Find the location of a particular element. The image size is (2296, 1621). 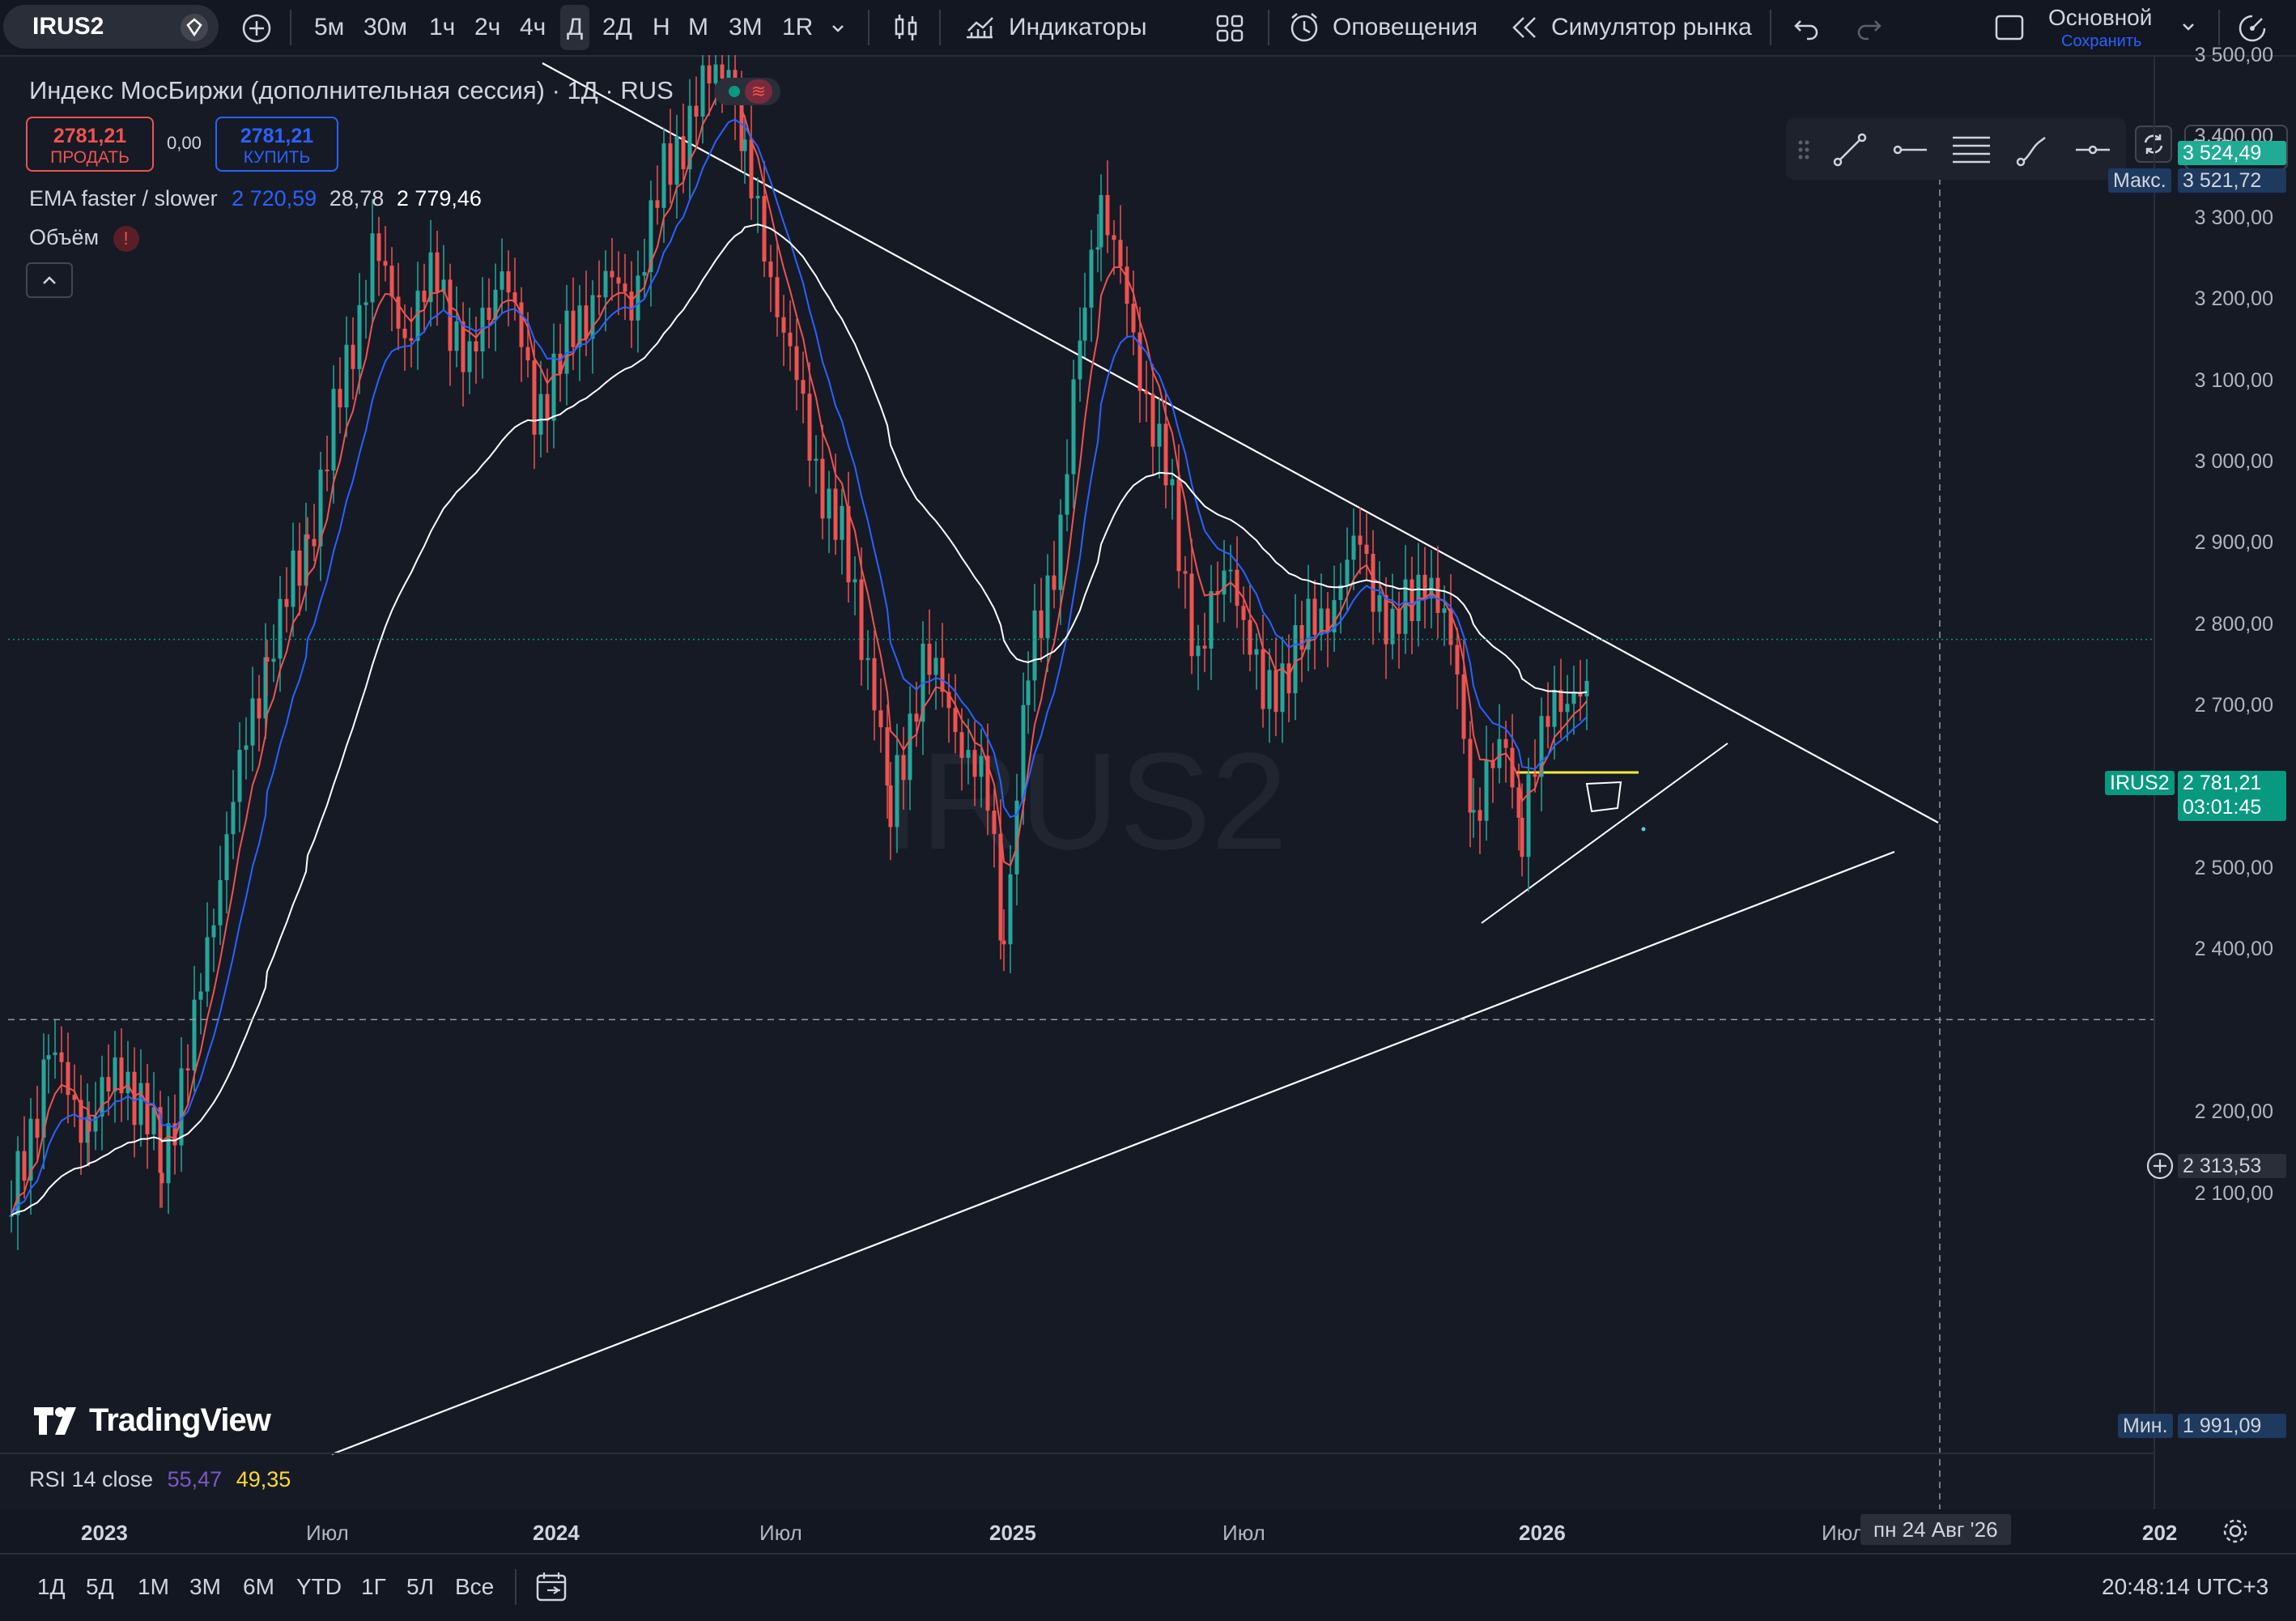

drawing-toolbar is located at coordinates (1956, 149).